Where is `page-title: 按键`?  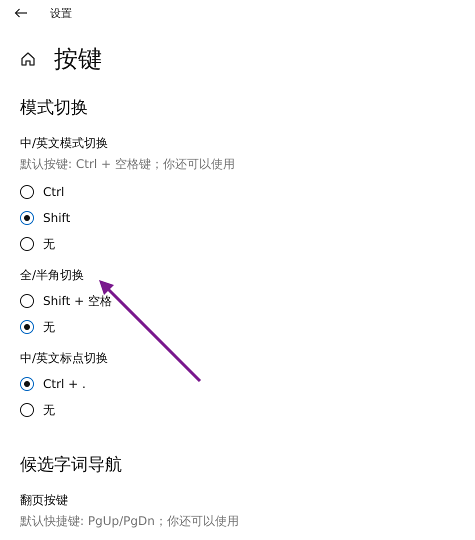 page-title: 按键 is located at coordinates (78, 59).